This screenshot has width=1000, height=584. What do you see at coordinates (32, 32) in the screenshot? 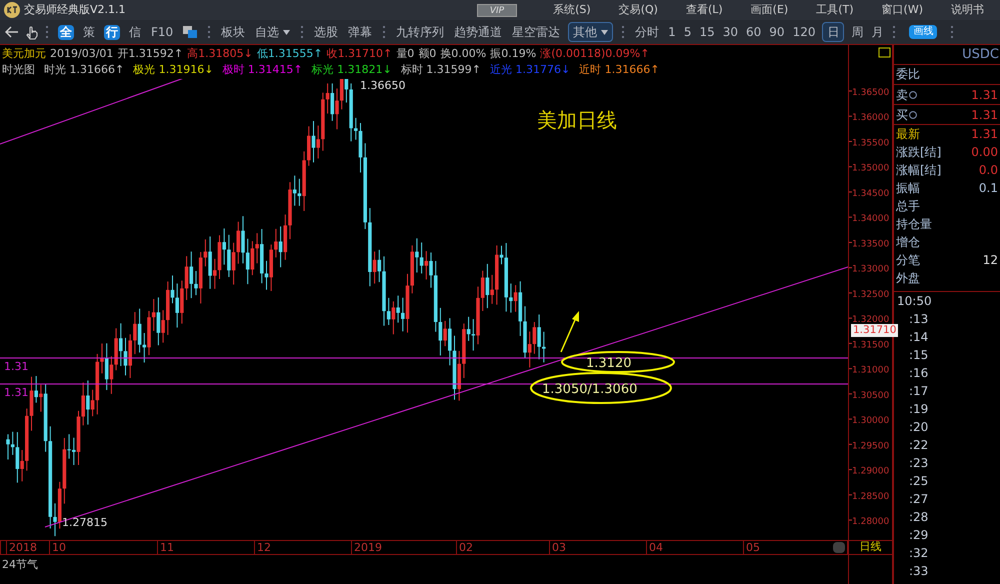
I see `hand-icon` at bounding box center [32, 32].